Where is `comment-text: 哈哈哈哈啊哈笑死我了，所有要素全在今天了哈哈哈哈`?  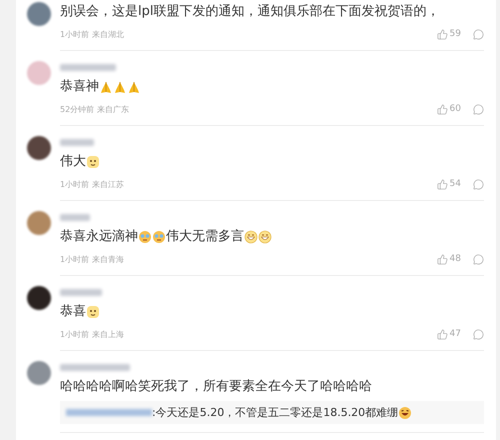 comment-text: 哈哈哈哈啊哈笑死我了，所有要素全在今天了哈哈哈哈 is located at coordinates (216, 387).